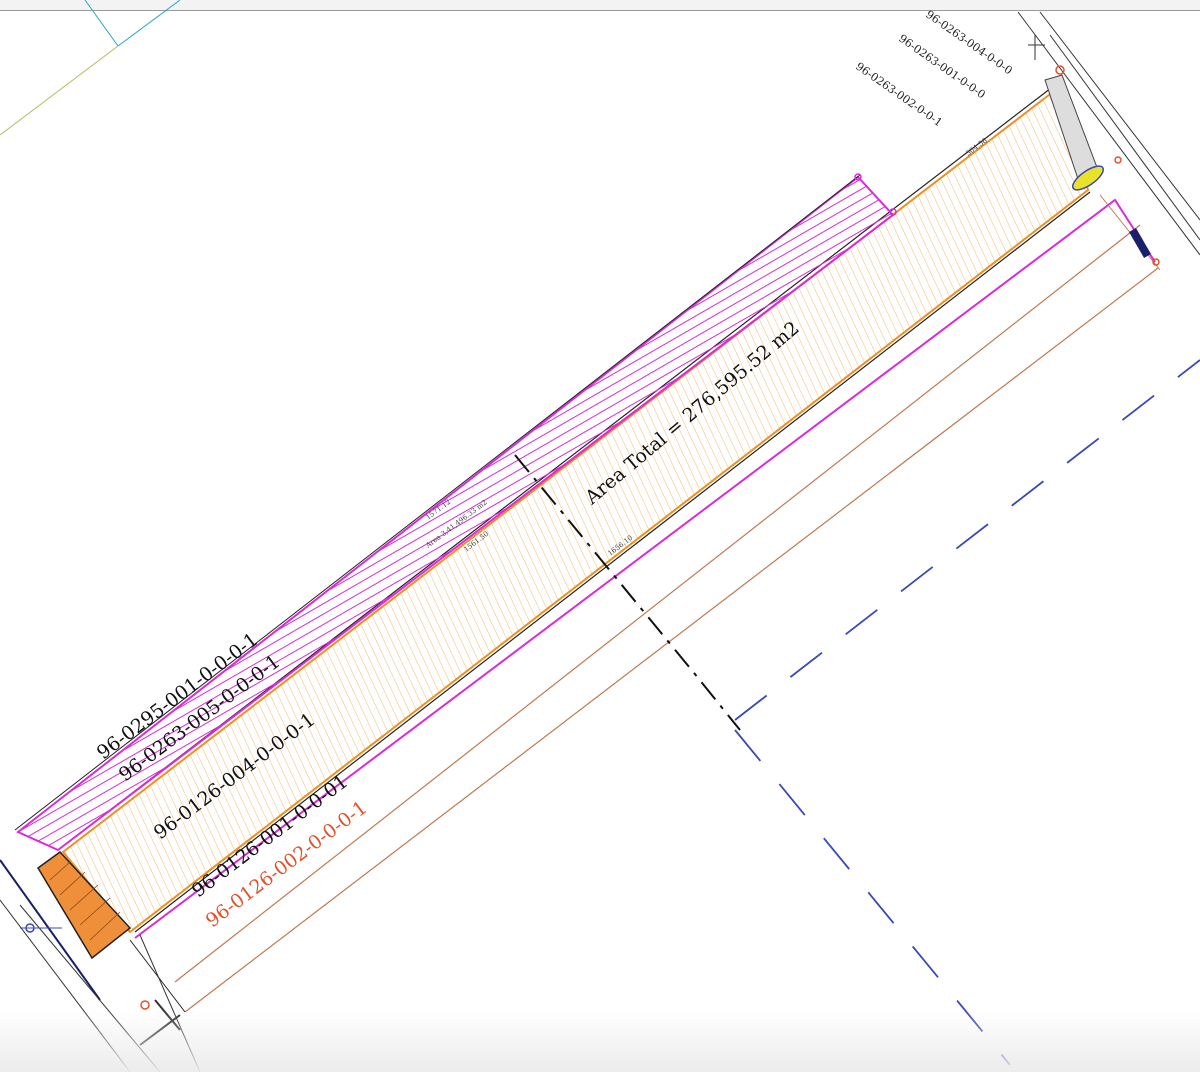  Describe the element at coordinates (898, 94) in the screenshot. I see `parcel-label-top-0263-002: 96-0263-002-0-0-1` at that location.